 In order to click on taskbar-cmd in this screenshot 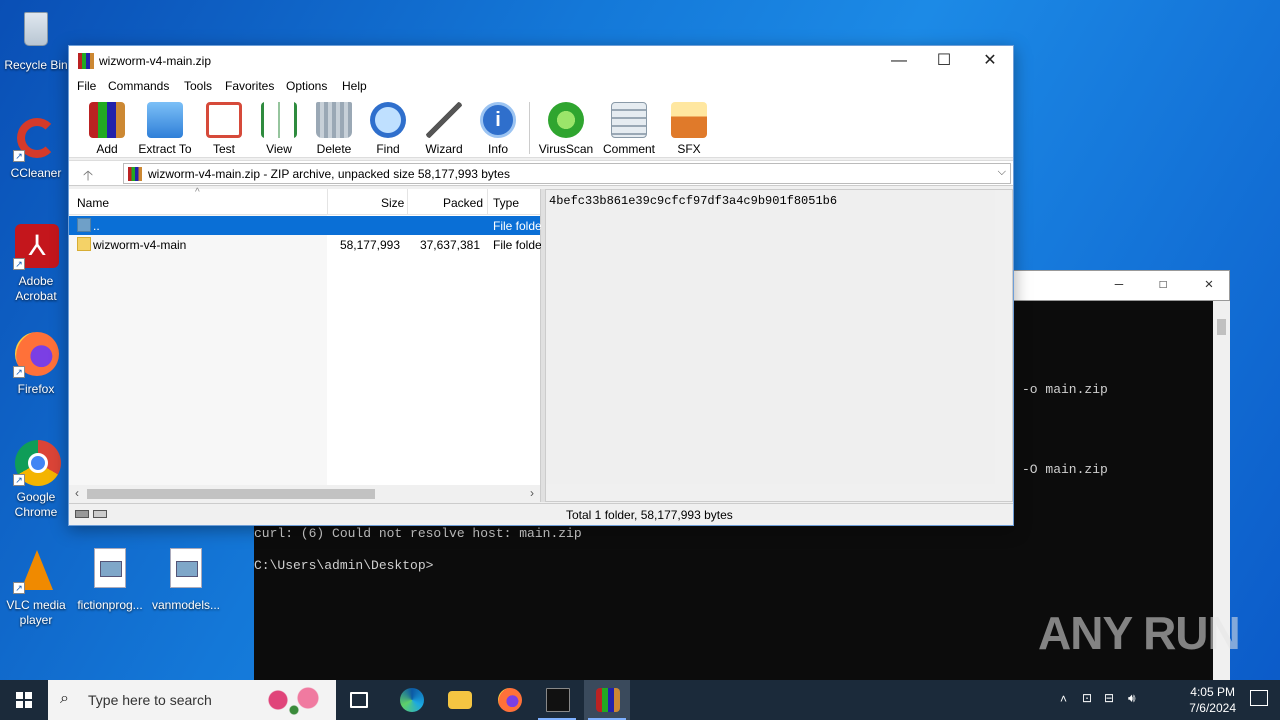, I will do `click(557, 700)`.